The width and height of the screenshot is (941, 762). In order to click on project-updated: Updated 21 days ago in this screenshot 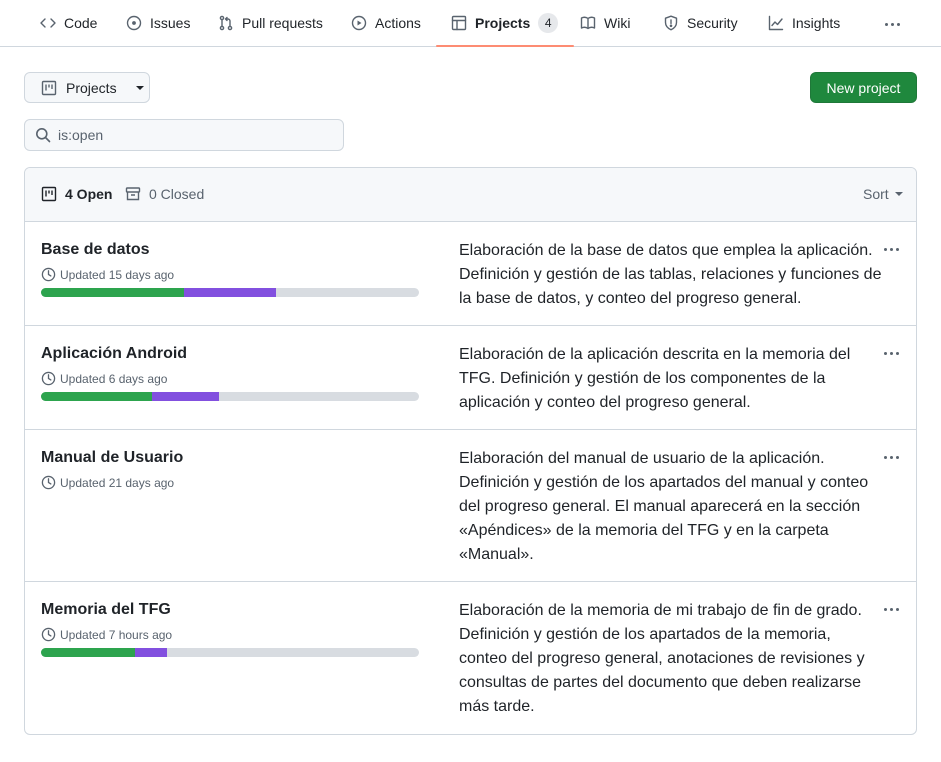, I will do `click(107, 482)`.